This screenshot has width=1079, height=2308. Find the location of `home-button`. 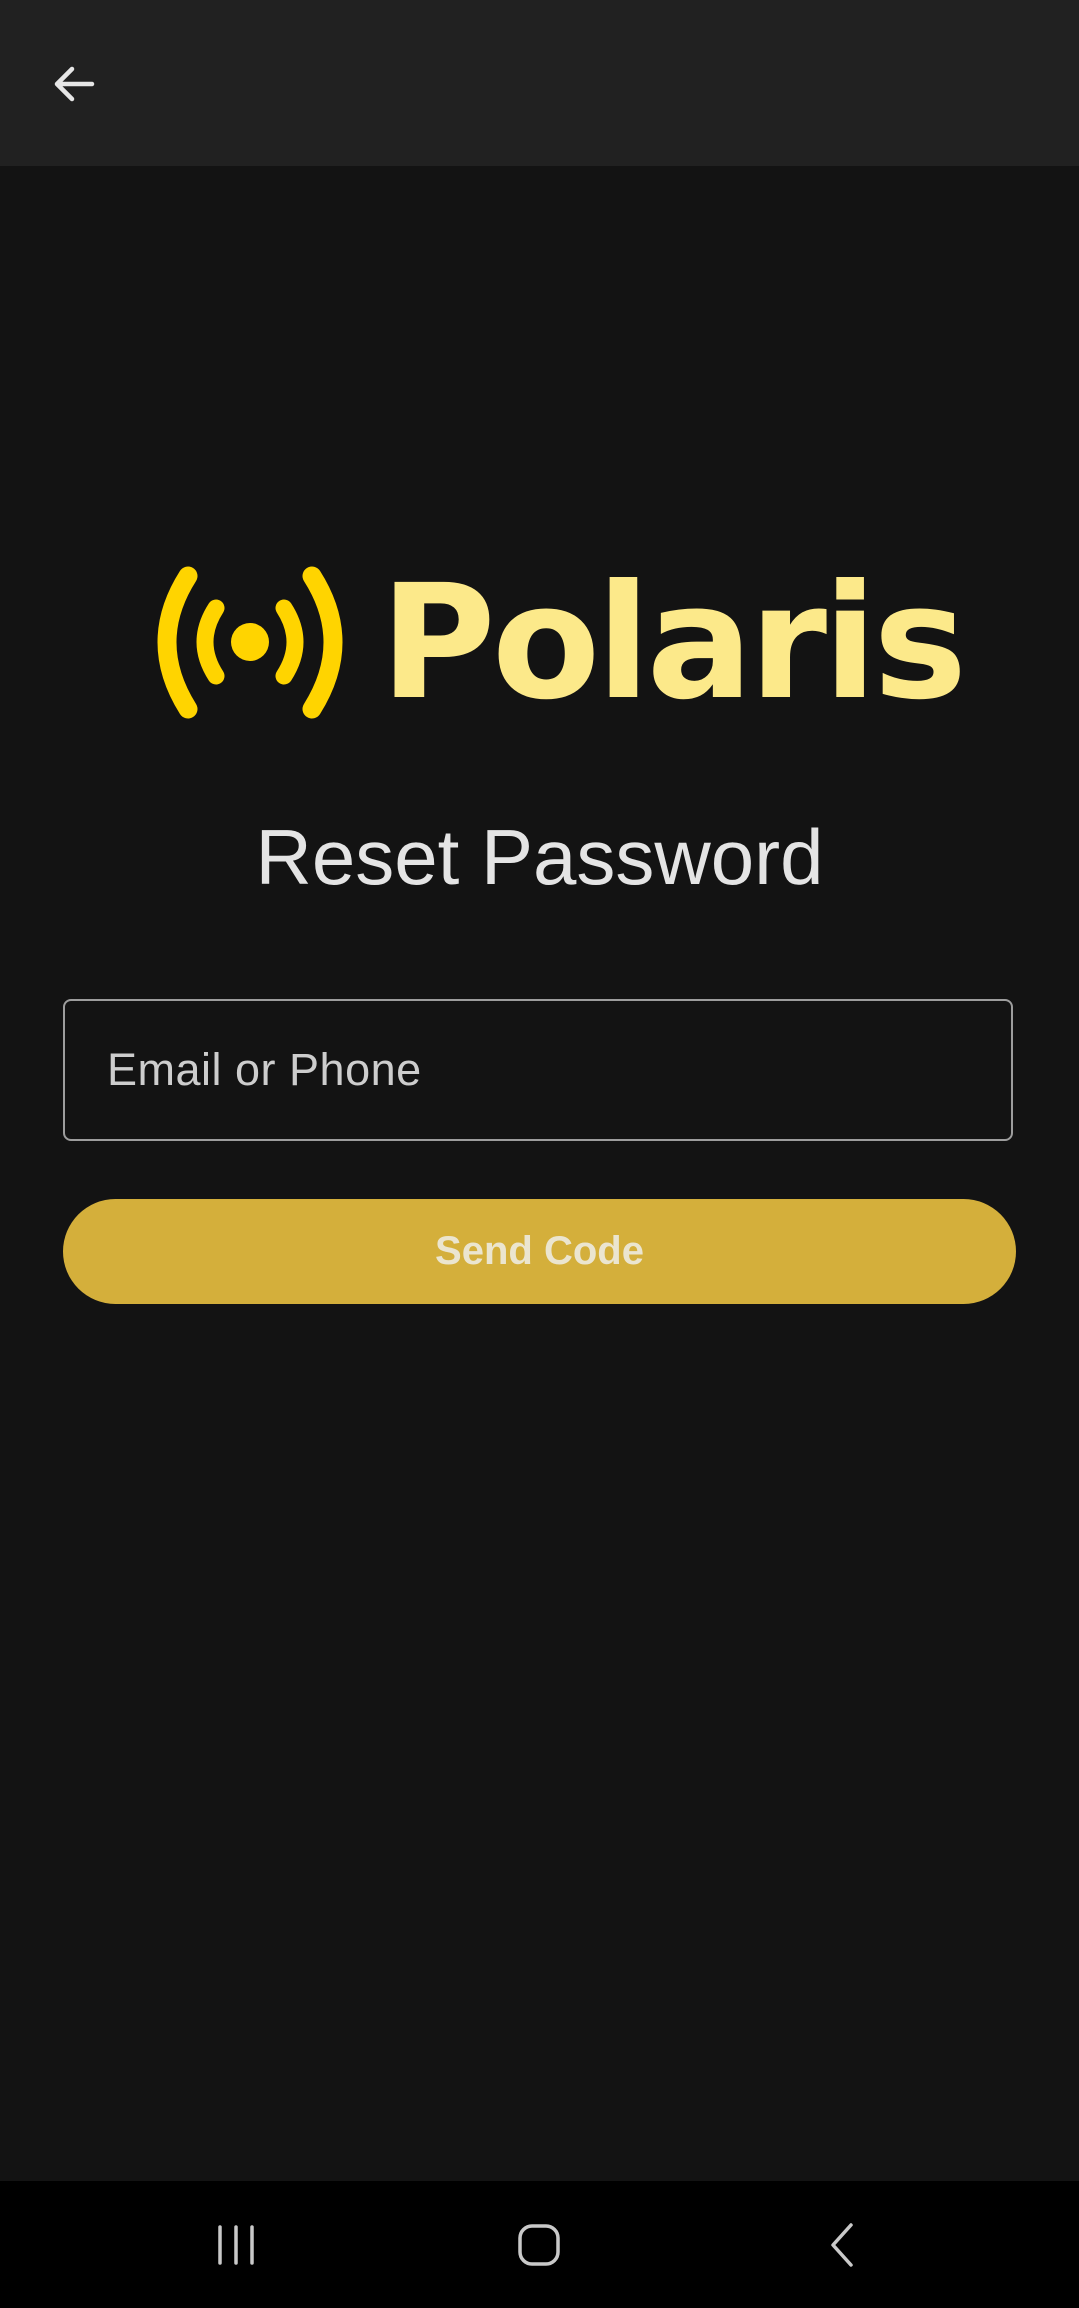

home-button is located at coordinates (539, 2244).